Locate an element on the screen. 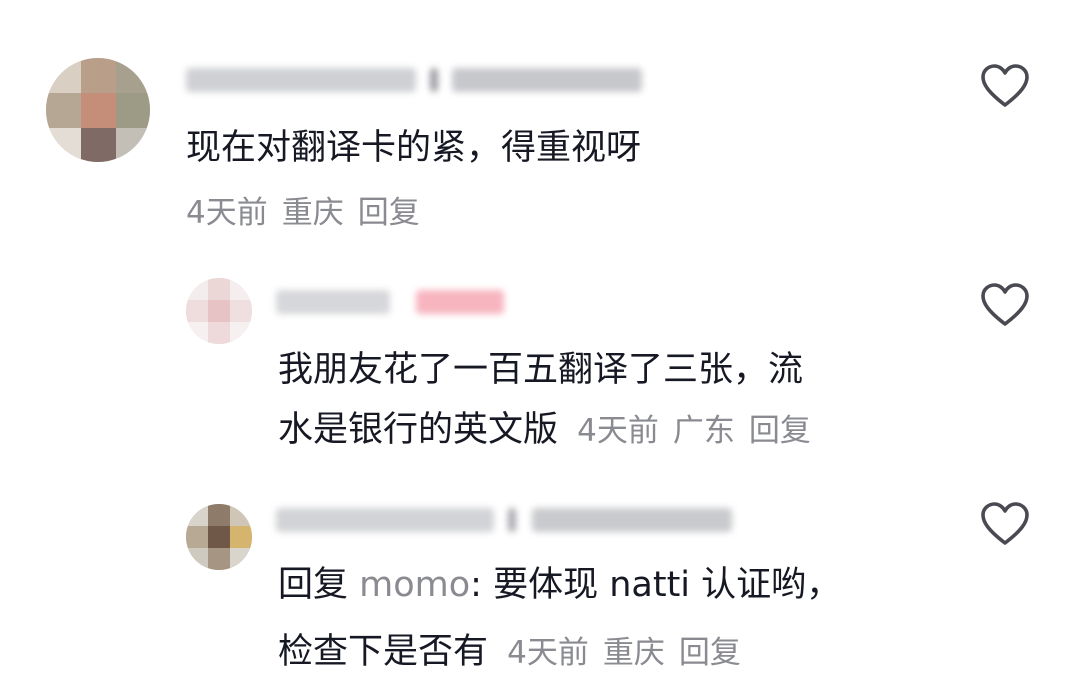 This screenshot has height=688, width=1080. reply-text-line-1: 回复 momo: 要体现 natti 认证哟， is located at coordinates (559, 585).